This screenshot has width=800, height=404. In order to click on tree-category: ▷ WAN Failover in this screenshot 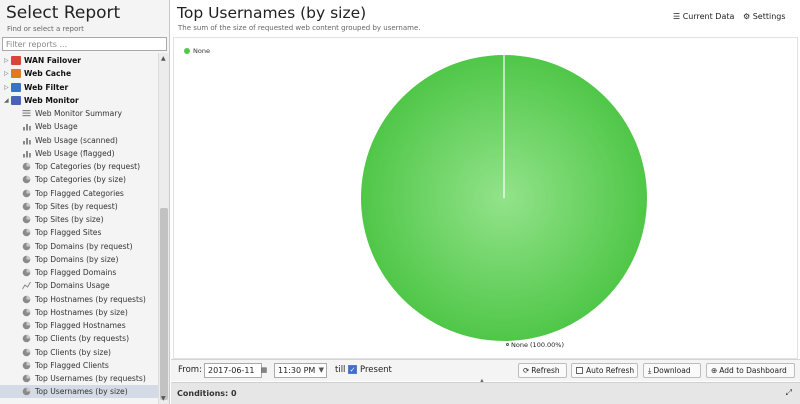, I will do `click(79, 60)`.